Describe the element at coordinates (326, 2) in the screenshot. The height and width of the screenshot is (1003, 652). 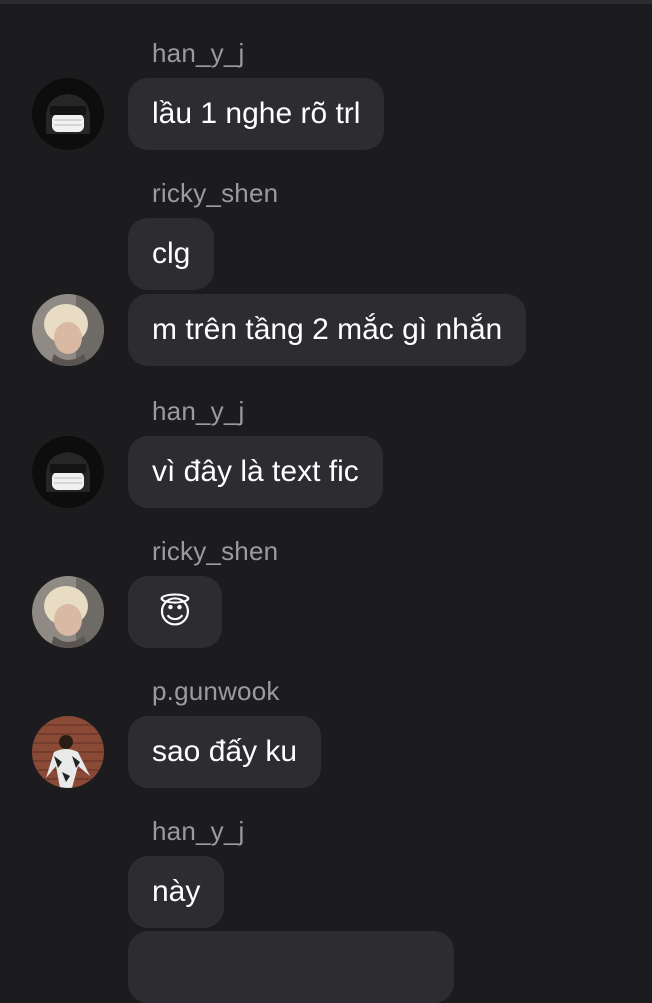
I see `top-divider` at that location.